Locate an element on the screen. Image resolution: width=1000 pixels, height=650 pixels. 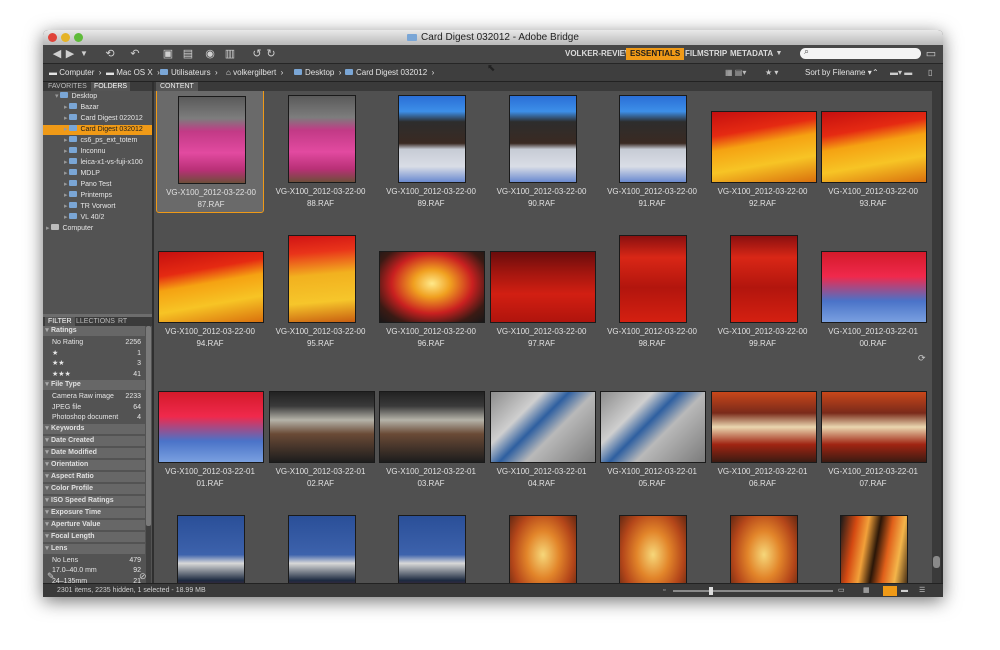
filter-row: 17.0–40.0 mm 92 is located at coordinates (94, 571).